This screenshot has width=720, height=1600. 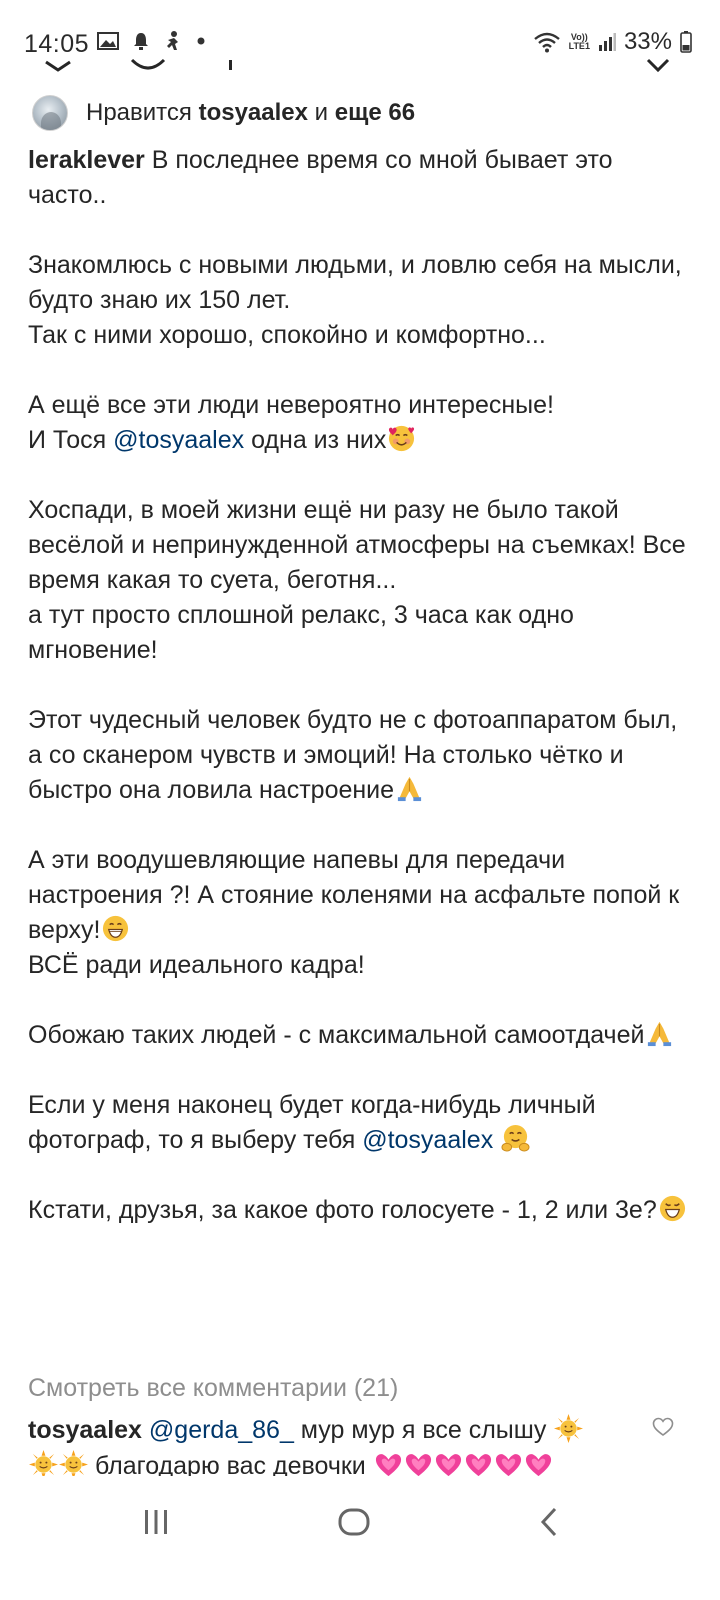 What do you see at coordinates (116, 928) in the screenshot?
I see `grinning-face-emoji-icon` at bounding box center [116, 928].